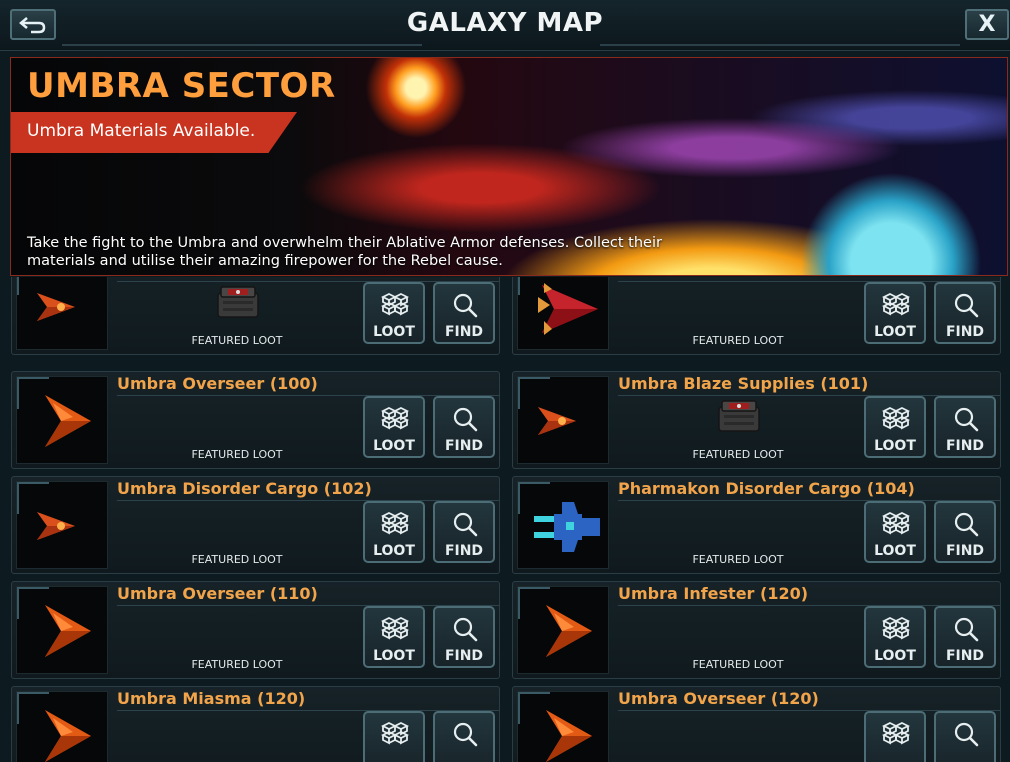  Describe the element at coordinates (766, 488) in the screenshot. I see `mission-name: Pharmakon Disorder Cargo (104)` at that location.